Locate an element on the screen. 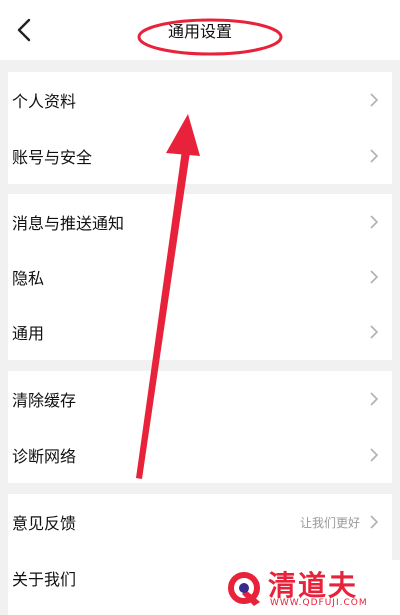 The width and height of the screenshot is (400, 615). row-account-security: 账号与安全 is located at coordinates (200, 156).